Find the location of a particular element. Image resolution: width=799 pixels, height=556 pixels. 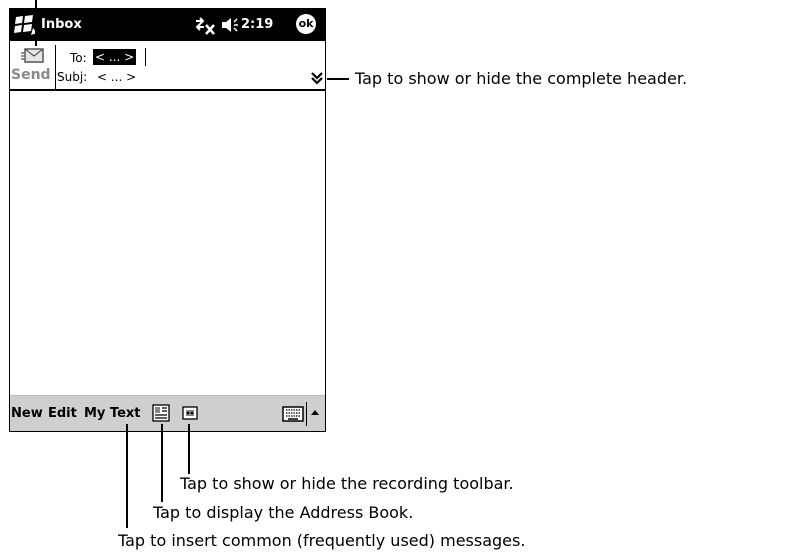

connectivity-icon is located at coordinates (205, 25).